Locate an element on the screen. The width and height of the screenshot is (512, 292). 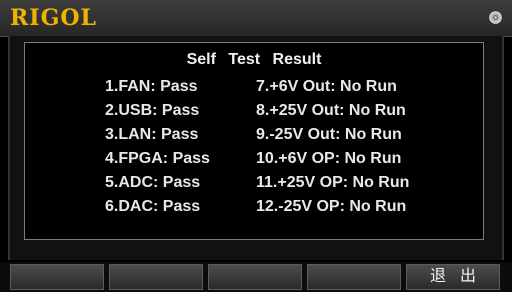
test-result-item: 11.+25V OP: No Run is located at coordinates (333, 182).